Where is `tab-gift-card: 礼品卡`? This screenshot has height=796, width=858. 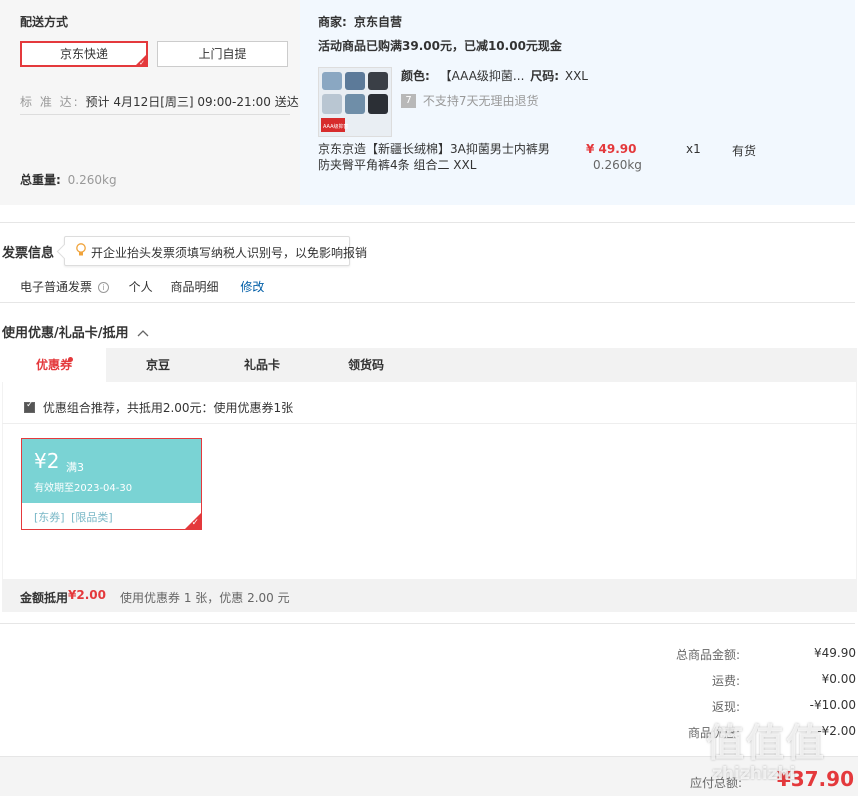 tab-gift-card: 礼品卡 is located at coordinates (262, 365).